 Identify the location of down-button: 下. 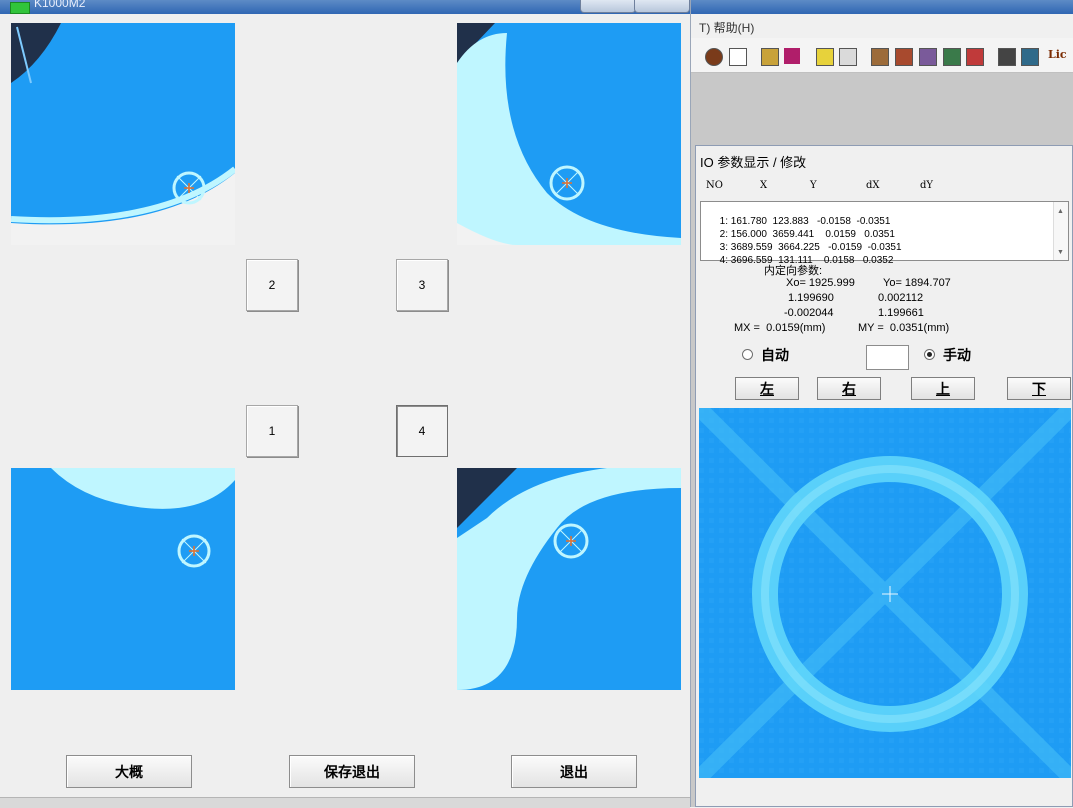
(1039, 388).